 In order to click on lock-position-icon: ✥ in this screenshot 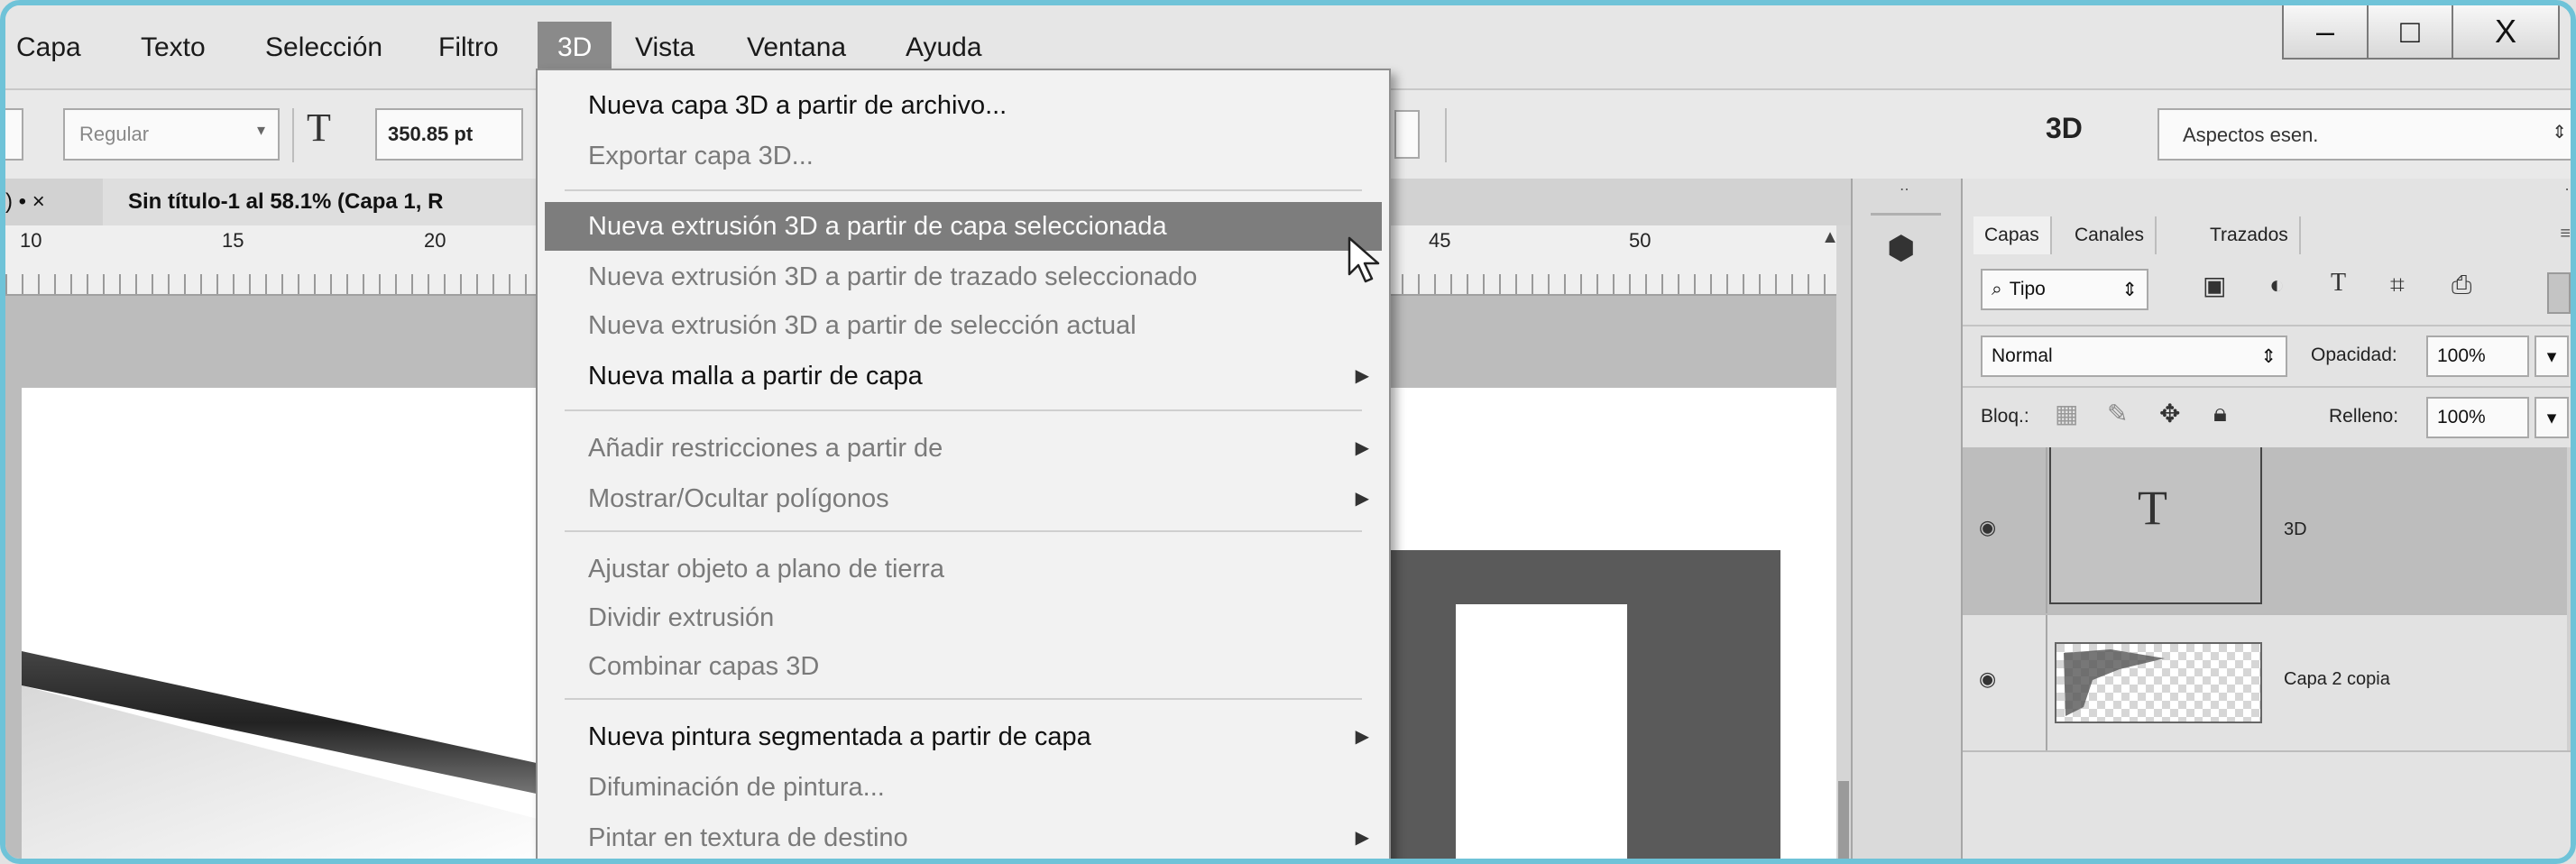, I will do `click(2169, 413)`.